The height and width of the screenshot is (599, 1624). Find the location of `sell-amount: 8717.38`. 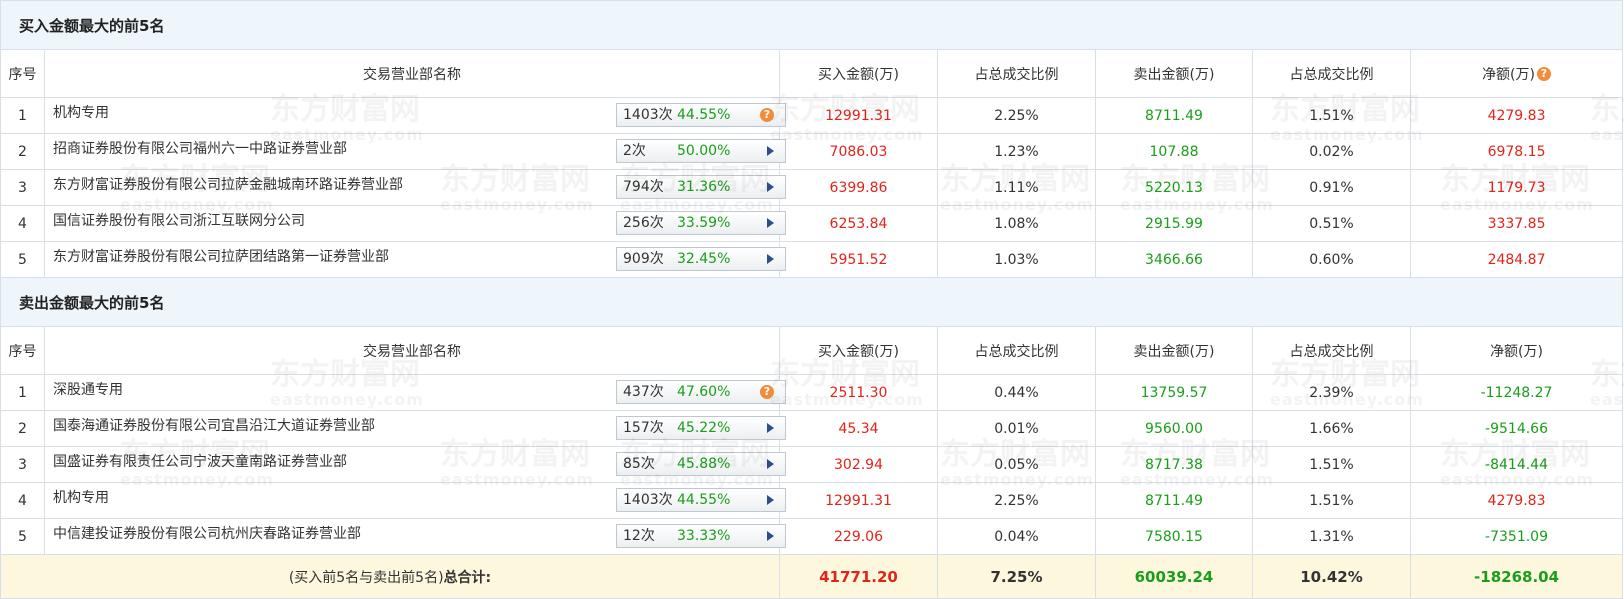

sell-amount: 8717.38 is located at coordinates (1174, 464).